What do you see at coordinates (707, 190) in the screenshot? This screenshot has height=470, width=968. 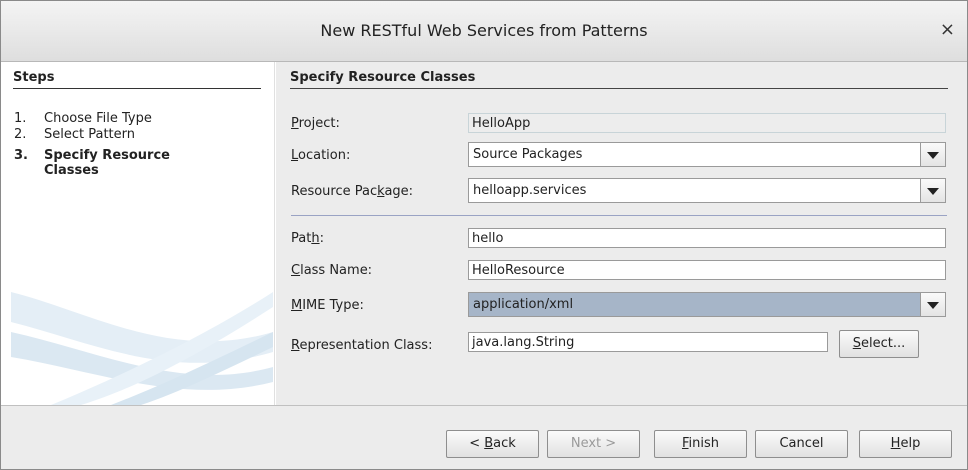 I see `resource-package-dropdown: helloapp.services` at bounding box center [707, 190].